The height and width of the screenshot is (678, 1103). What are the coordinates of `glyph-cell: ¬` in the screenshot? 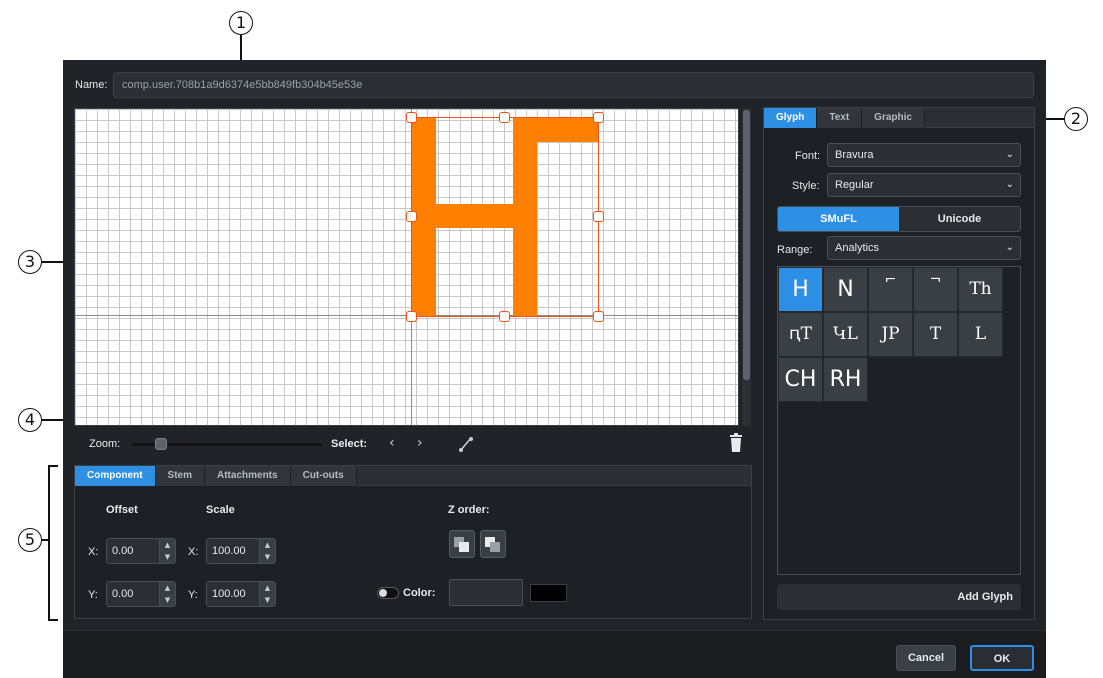 It's located at (935, 289).